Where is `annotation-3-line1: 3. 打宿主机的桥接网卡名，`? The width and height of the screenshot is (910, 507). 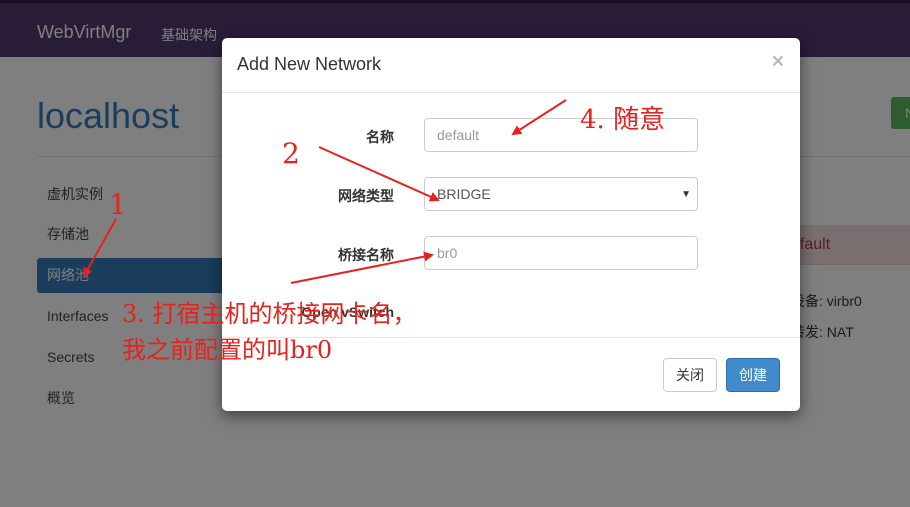 annotation-3-line1: 3. 打宿主机的桥接网卡名， is located at coordinates (269, 314).